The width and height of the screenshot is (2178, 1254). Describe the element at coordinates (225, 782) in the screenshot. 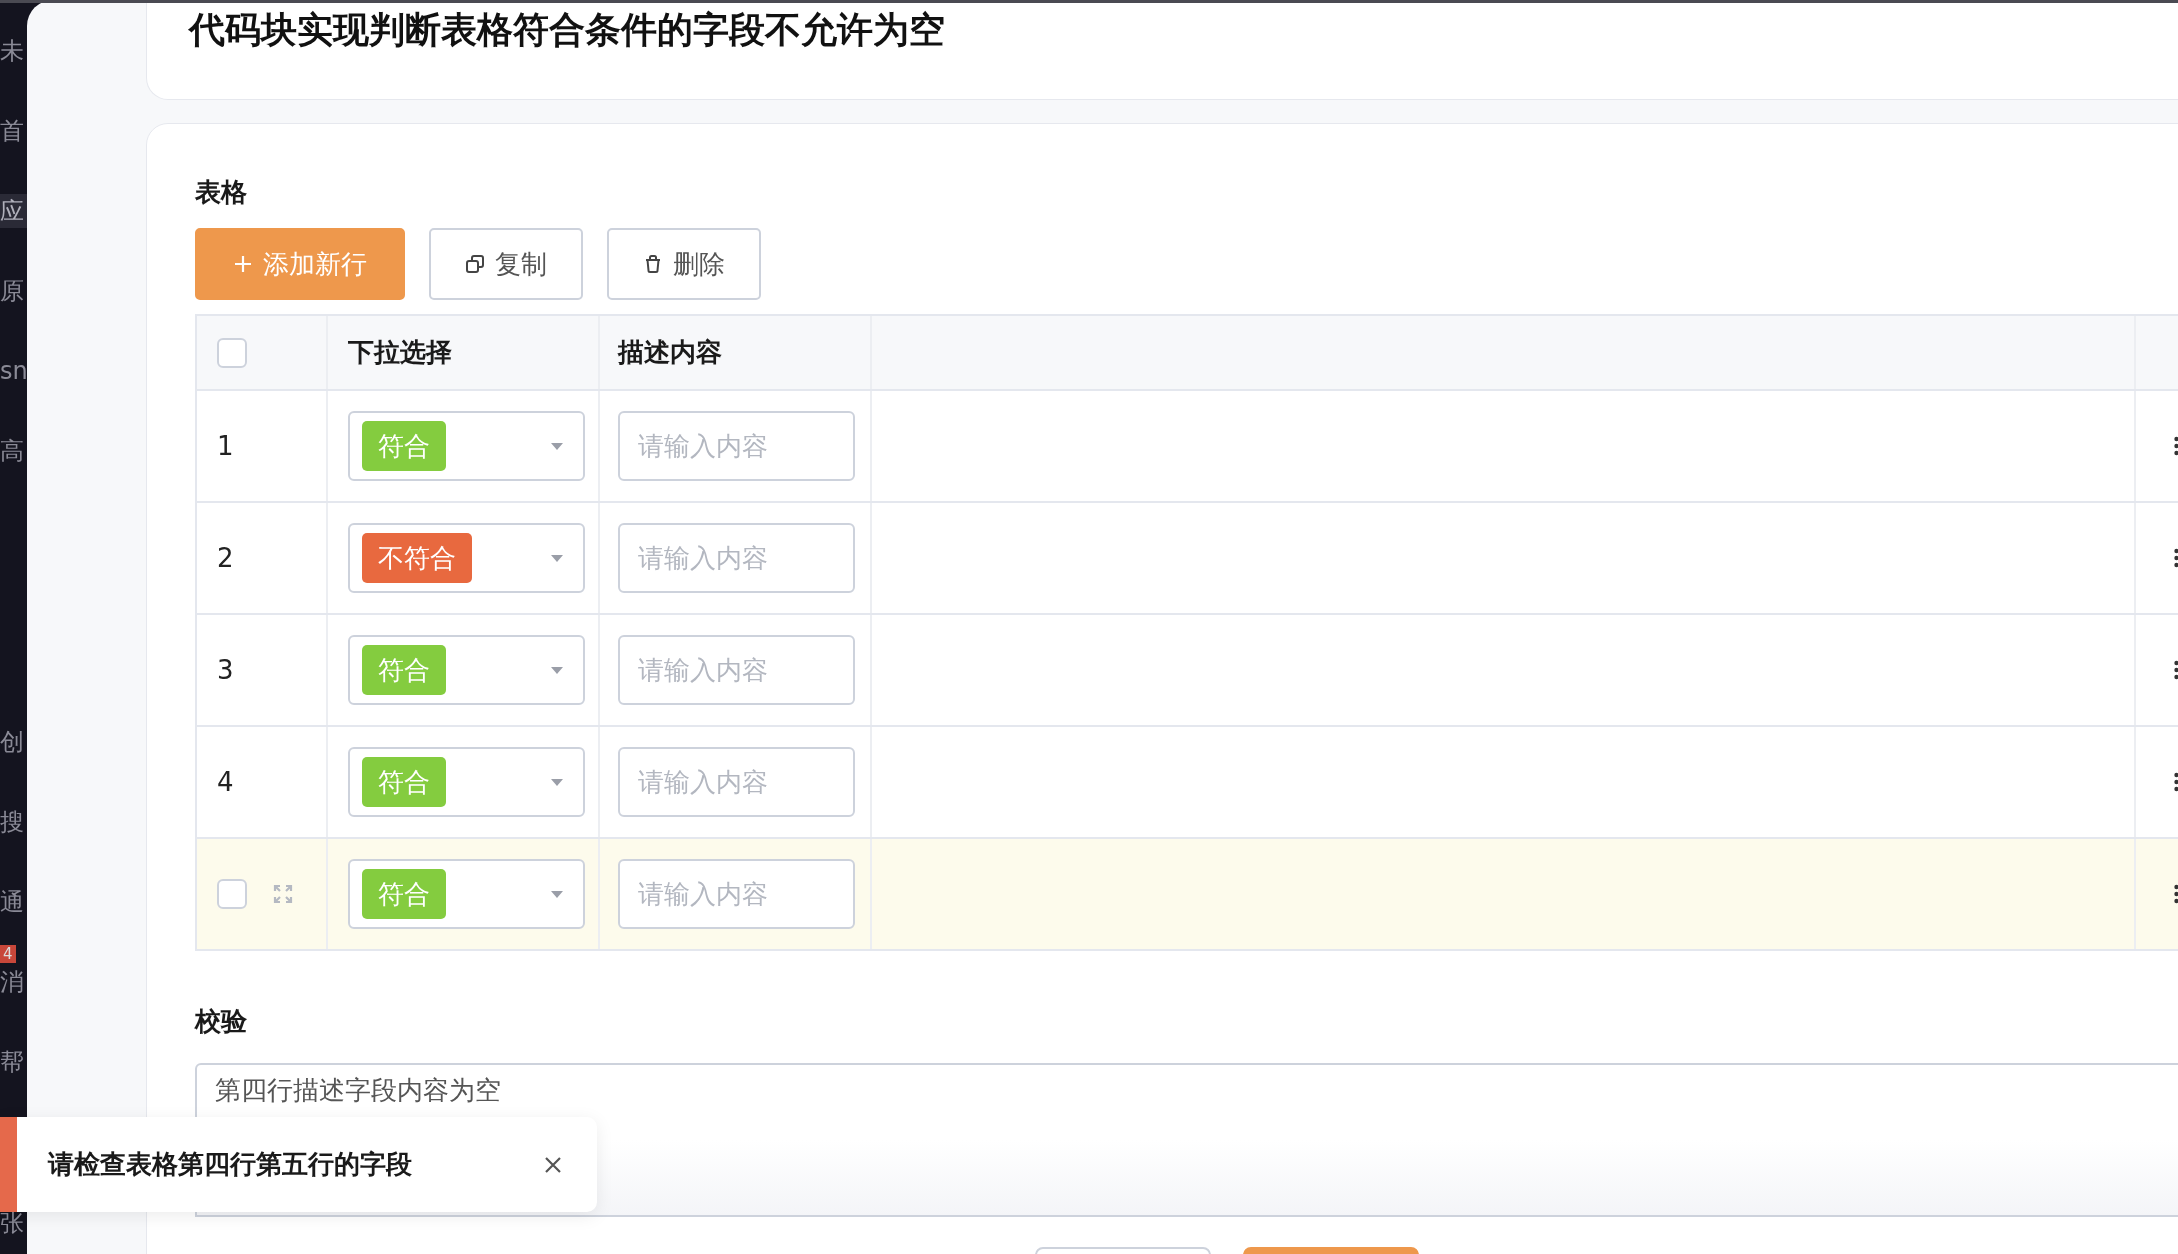

I see `row-number: 4` at that location.